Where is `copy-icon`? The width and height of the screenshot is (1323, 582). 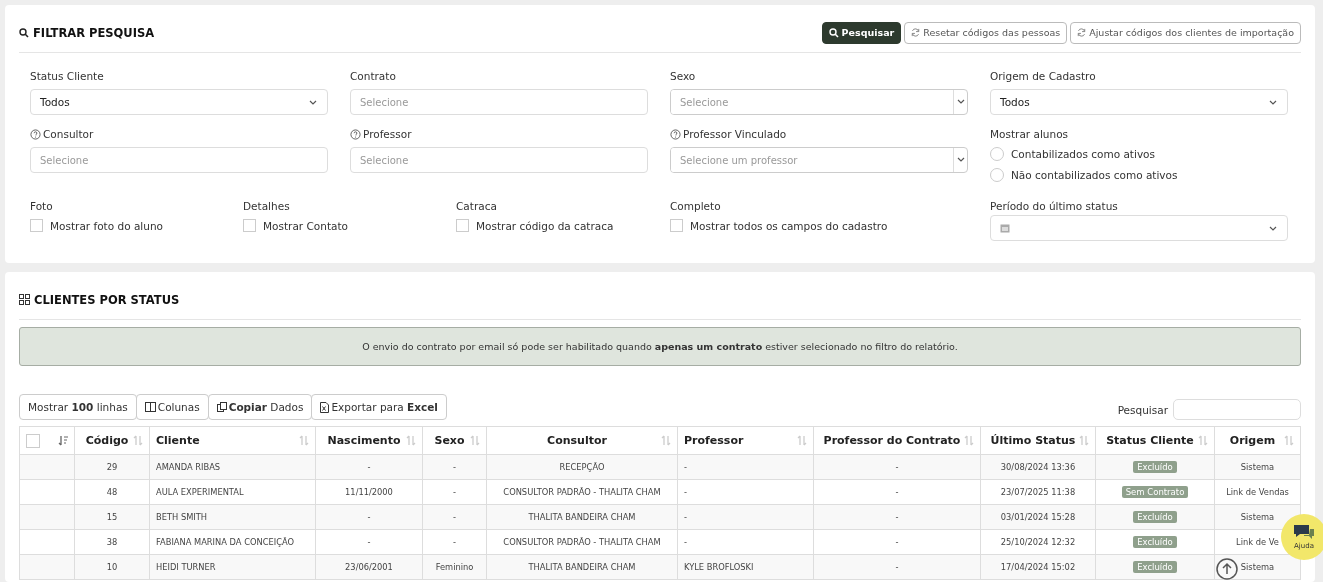
copy-icon is located at coordinates (221, 407).